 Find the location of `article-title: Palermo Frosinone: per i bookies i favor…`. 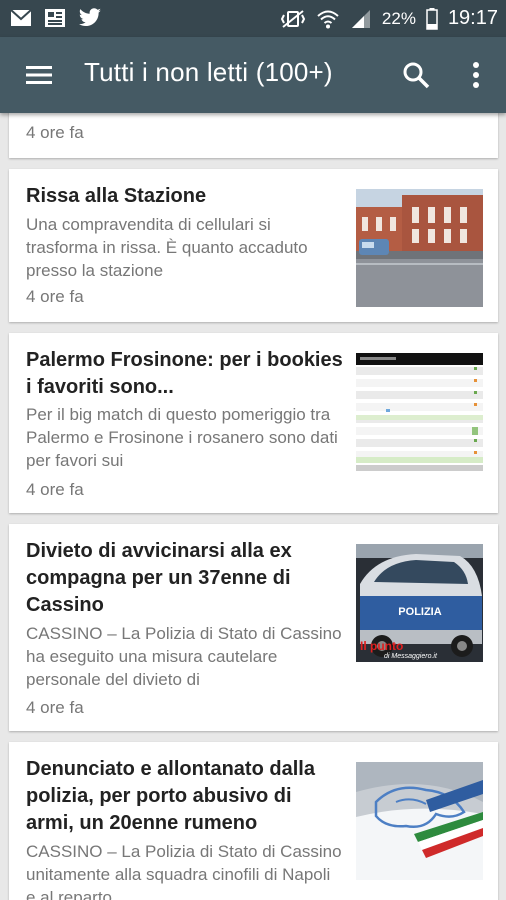

article-title: Palermo Frosinone: per i bookies i favor… is located at coordinates (184, 373).